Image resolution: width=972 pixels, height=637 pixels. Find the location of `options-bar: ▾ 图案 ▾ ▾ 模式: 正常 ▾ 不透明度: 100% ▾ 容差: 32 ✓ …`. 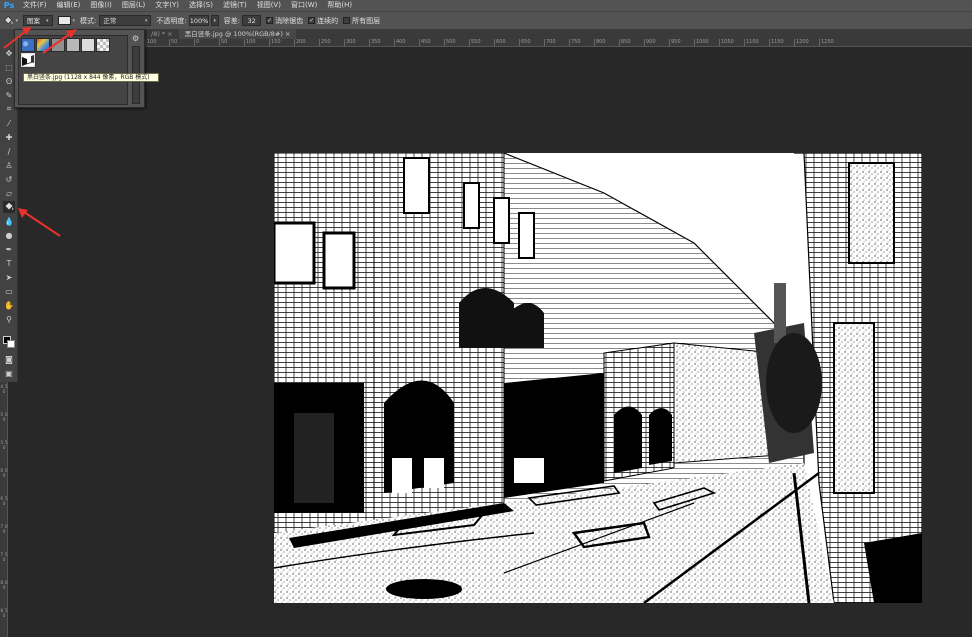

options-bar: ▾ 图案 ▾ ▾ 模式: 正常 ▾ 不透明度: 100% ▾ 容差: 32 ✓ … is located at coordinates (486, 20).